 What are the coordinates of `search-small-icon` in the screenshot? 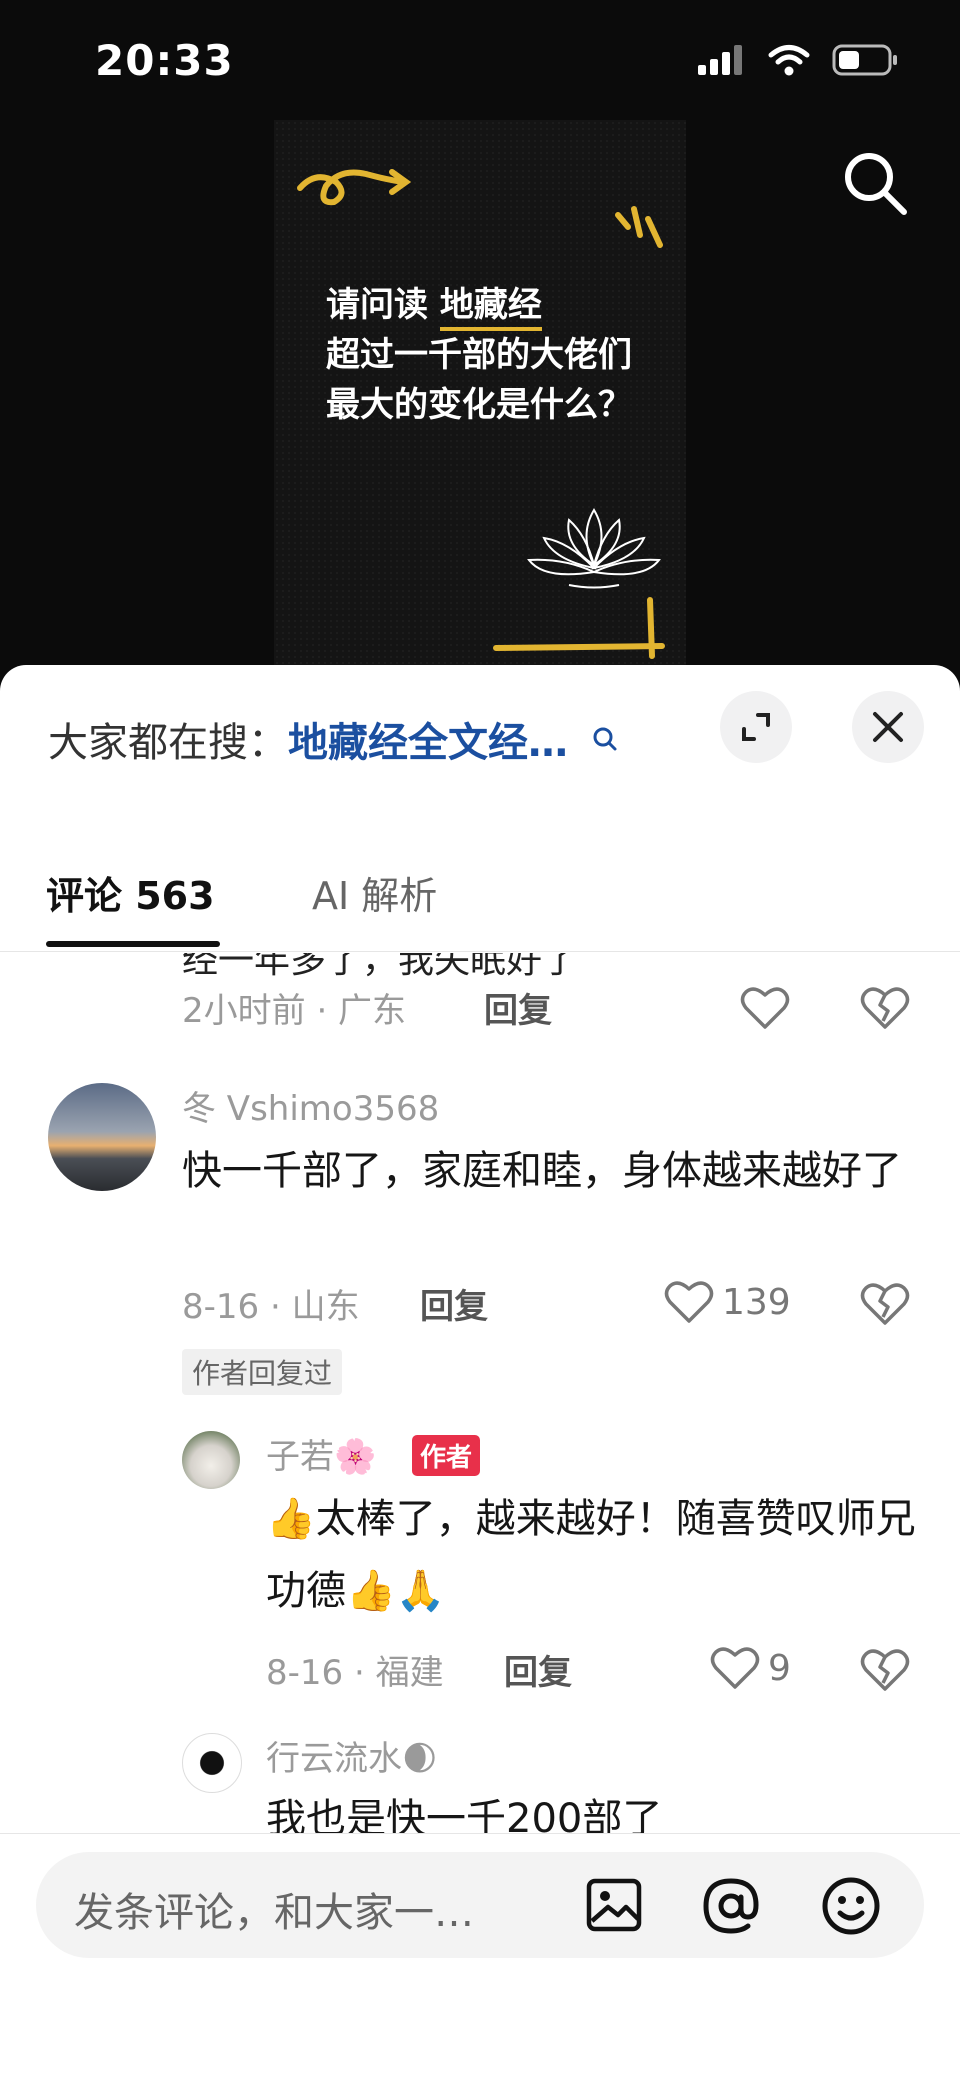 It's located at (605, 739).